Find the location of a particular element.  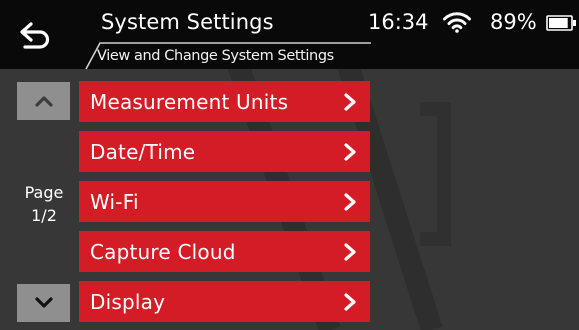

menu-item-label: Date/Time is located at coordinates (143, 151).